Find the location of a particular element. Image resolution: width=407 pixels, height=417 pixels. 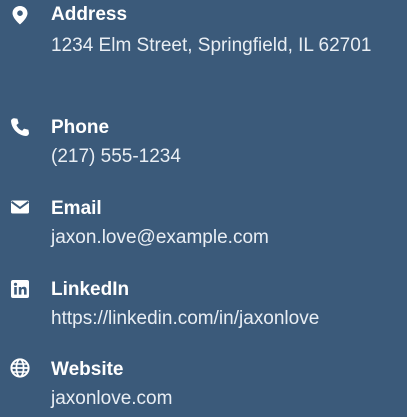

phone-icon is located at coordinates (20, 127).